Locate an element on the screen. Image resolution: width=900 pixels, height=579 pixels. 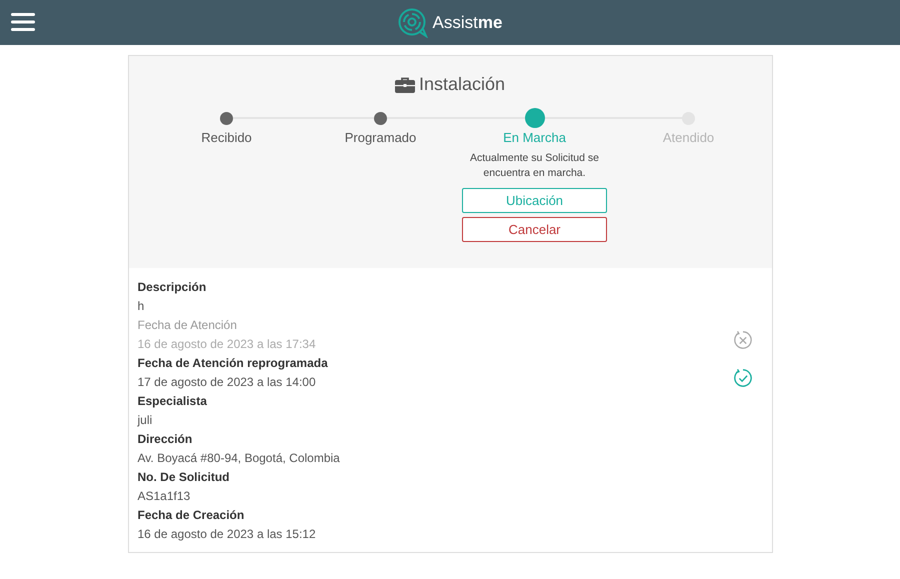
status-message: Actualmente su Solicitud se encuentra en marcha. is located at coordinates (534, 166).